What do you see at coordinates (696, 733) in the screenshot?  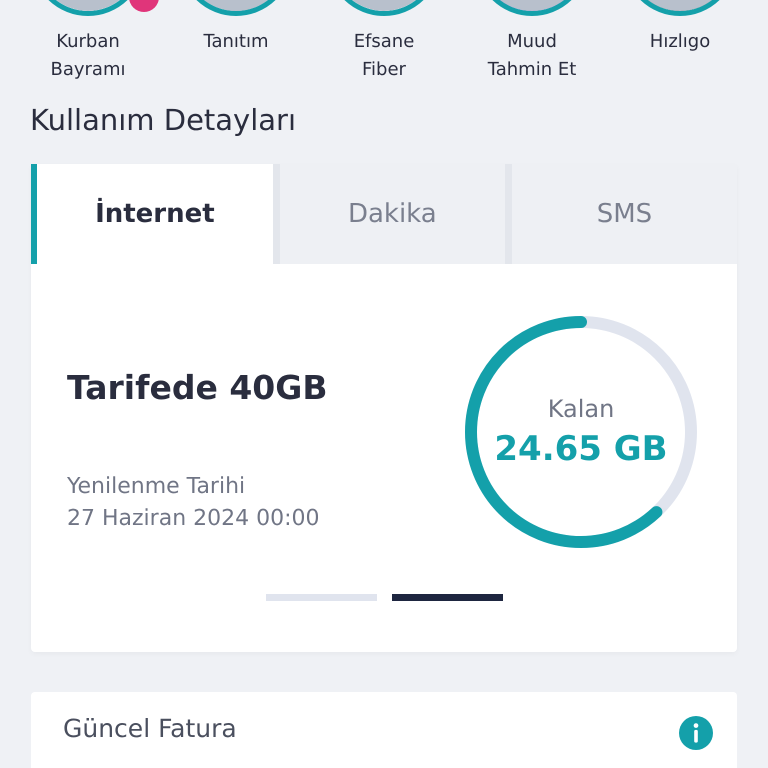 I see `info-icon` at bounding box center [696, 733].